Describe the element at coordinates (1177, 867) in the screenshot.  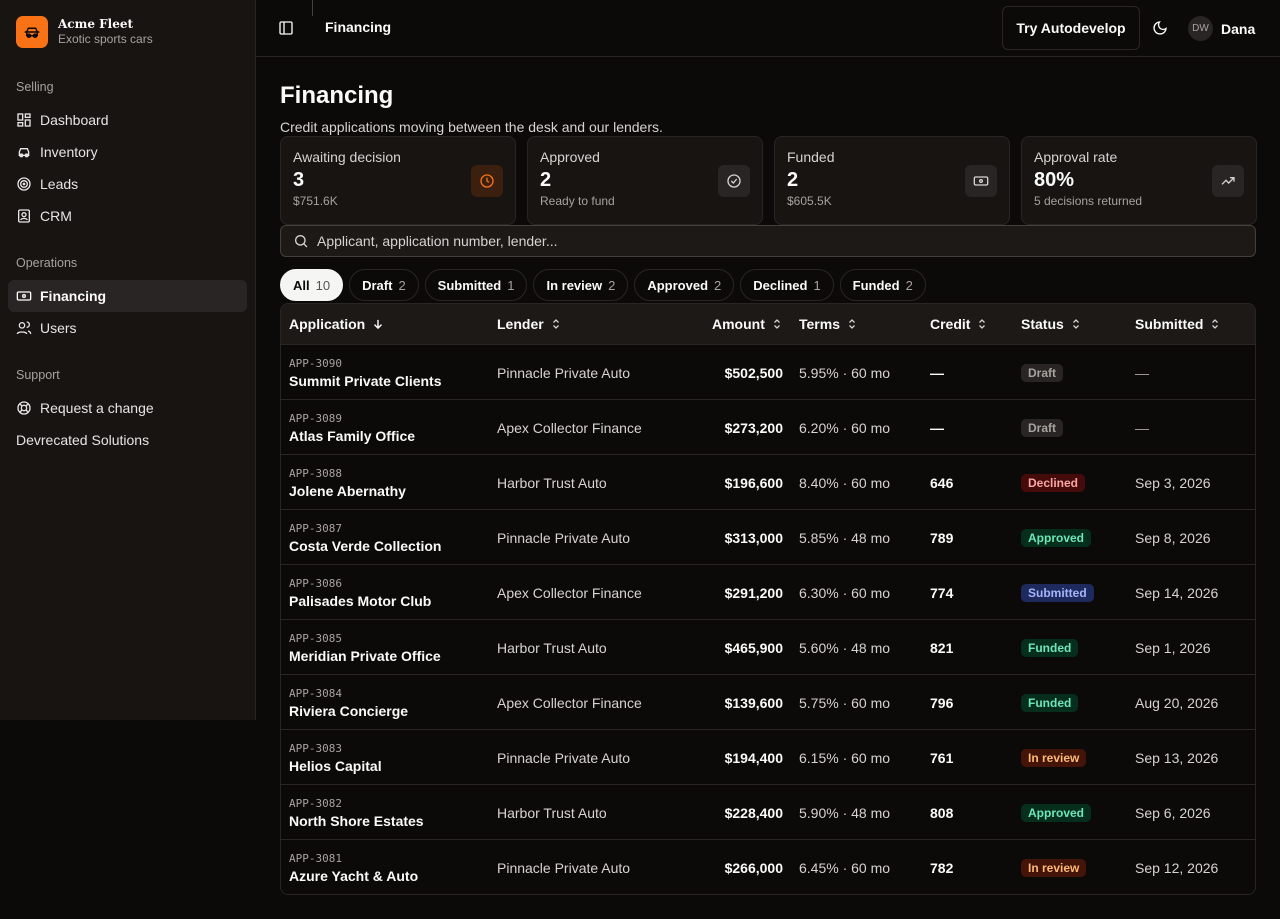
I see `submitted-cell: Sep 12, 2026` at that location.